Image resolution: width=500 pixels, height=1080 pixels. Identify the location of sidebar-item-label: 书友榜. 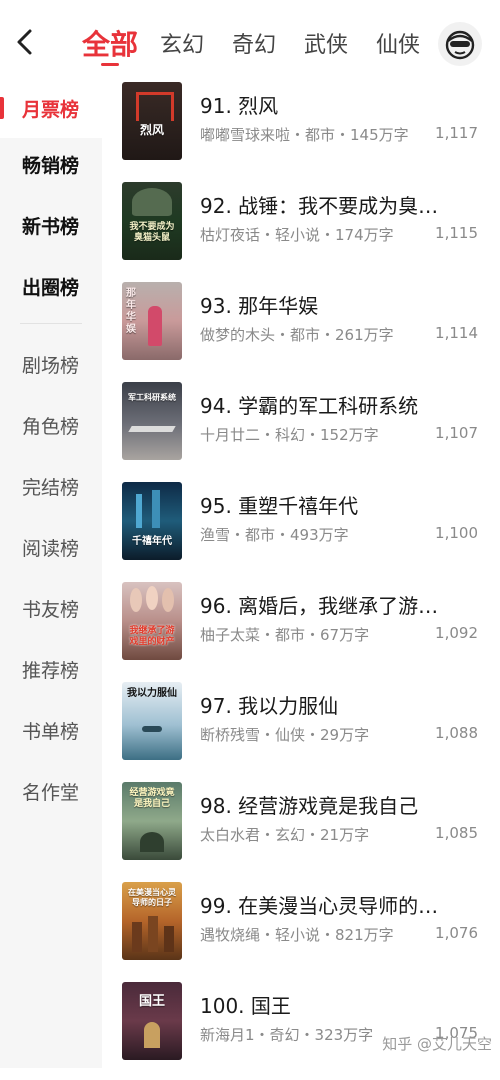
(51, 610).